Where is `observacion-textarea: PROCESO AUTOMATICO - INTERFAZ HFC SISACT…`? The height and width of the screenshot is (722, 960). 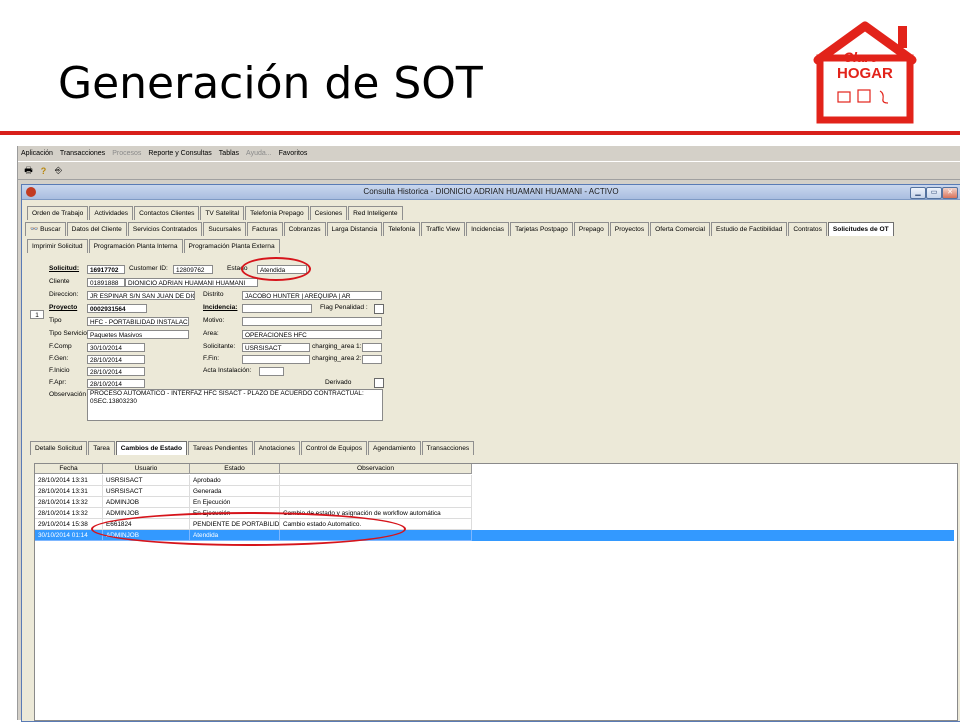 observacion-textarea: PROCESO AUTOMATICO - INTERFAZ HFC SISACT… is located at coordinates (235, 405).